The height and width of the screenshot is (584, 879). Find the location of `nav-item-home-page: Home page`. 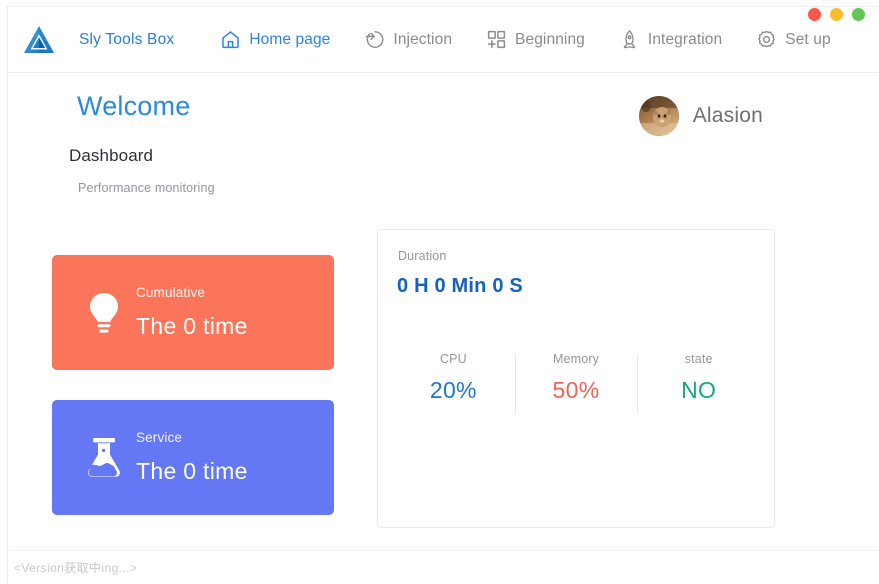

nav-item-home-page: Home page is located at coordinates (275, 39).